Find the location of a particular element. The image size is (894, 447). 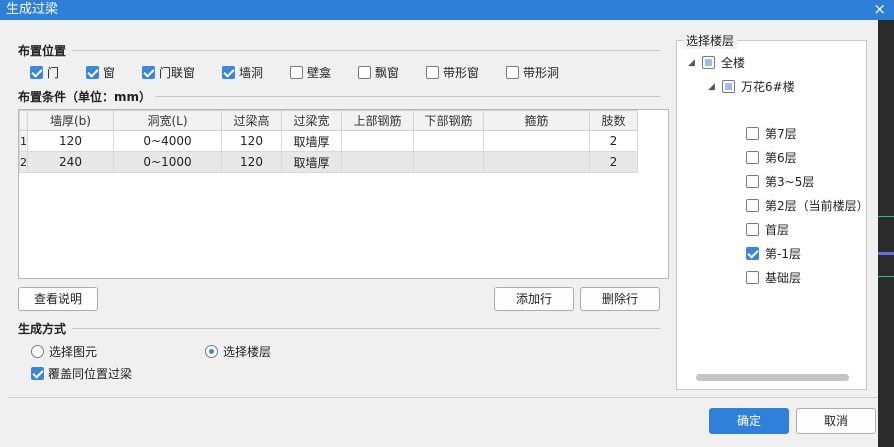

table-cell: 0~1000 is located at coordinates (167, 162).